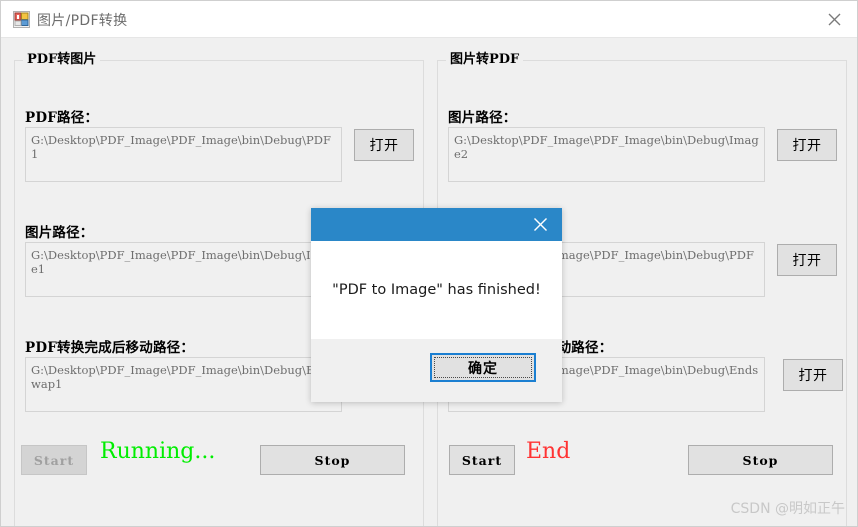 This screenshot has height=527, width=858. What do you see at coordinates (54, 460) in the screenshot?
I see `start-button-left: Start` at bounding box center [54, 460].